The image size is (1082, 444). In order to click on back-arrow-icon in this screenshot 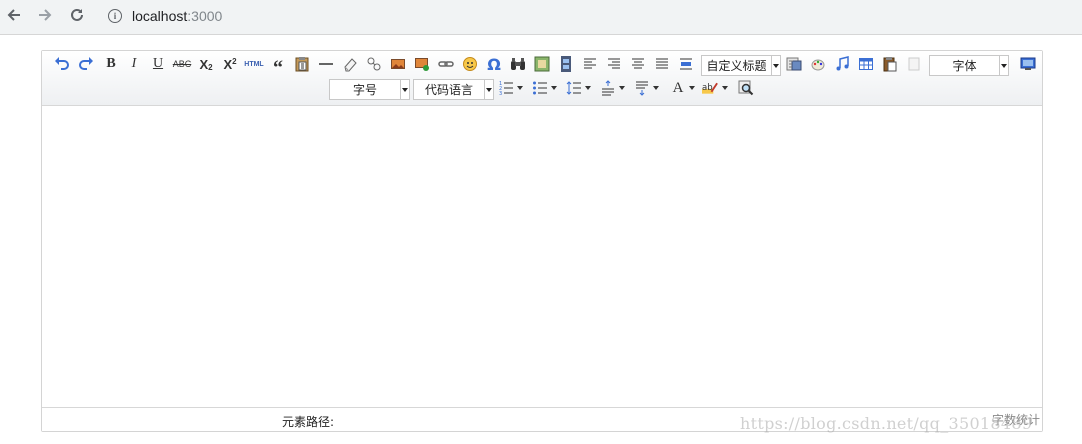, I will do `click(14, 15)`.